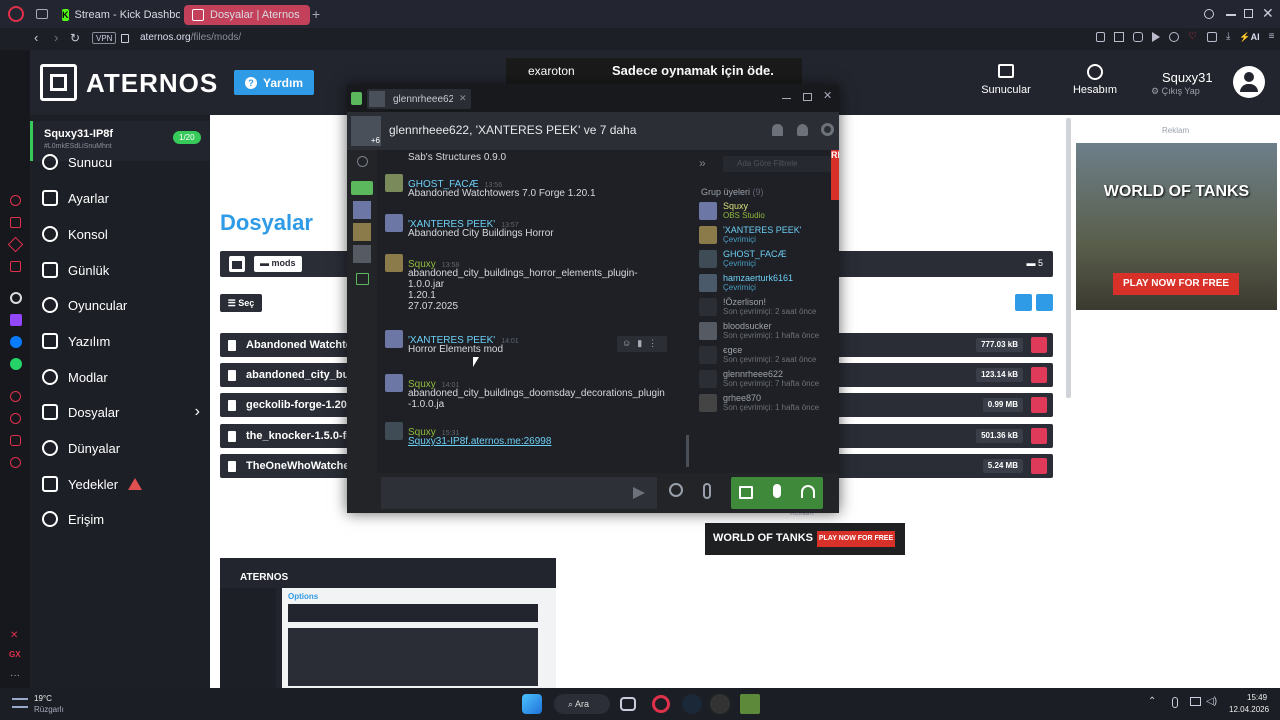 This screenshot has height=720, width=1280. What do you see at coordinates (769, 356) in the screenshot?
I see `member-item: єgєе Son çevrimiçi: 2 saat önce` at bounding box center [769, 356].